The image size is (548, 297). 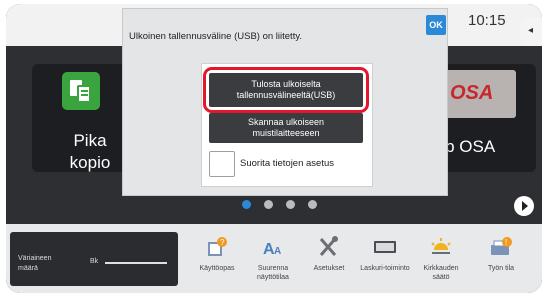 What do you see at coordinates (441, 259) in the screenshot?
I see `brightness-shortcut: Kirkkauden säätö` at bounding box center [441, 259].